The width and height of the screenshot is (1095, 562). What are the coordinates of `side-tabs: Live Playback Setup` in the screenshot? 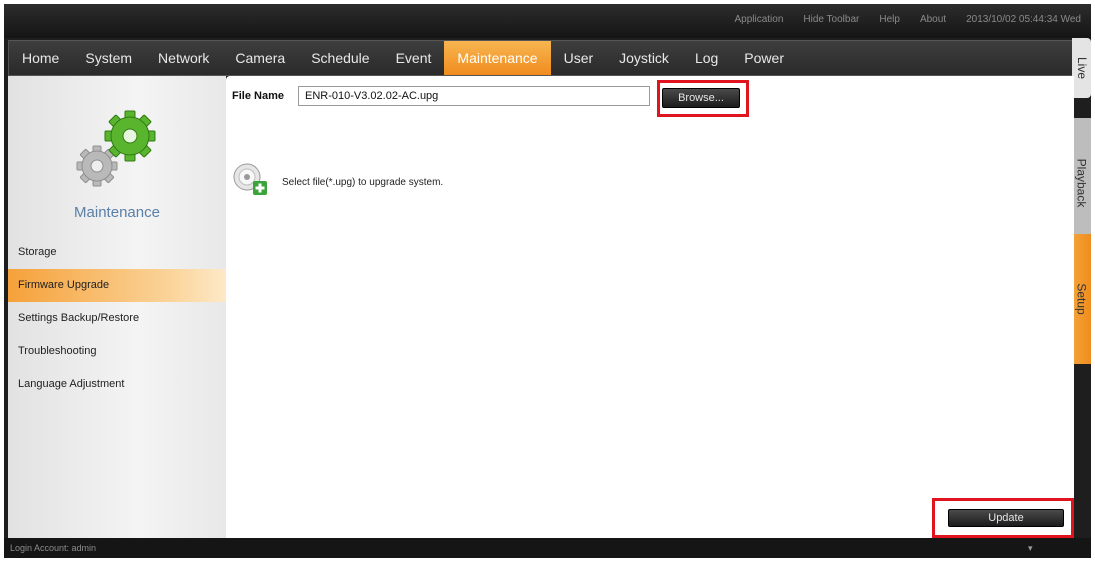 It's located at (1081, 288).